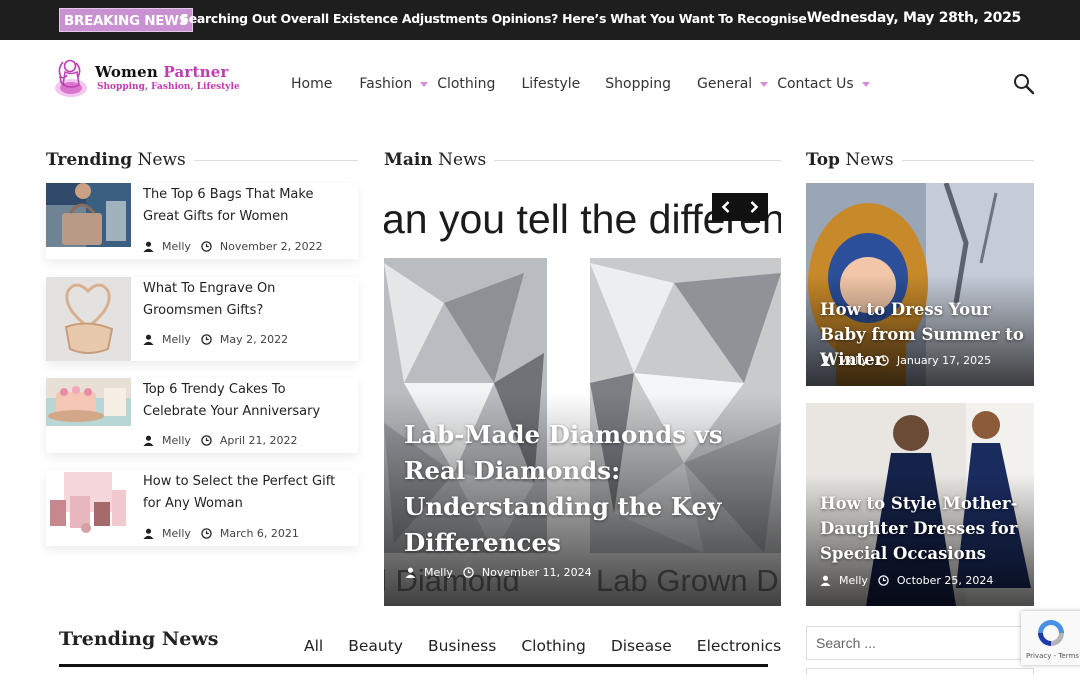  Describe the element at coordinates (1052, 656) in the screenshot. I see `recaptcha-links: Privacy - Terms` at that location.